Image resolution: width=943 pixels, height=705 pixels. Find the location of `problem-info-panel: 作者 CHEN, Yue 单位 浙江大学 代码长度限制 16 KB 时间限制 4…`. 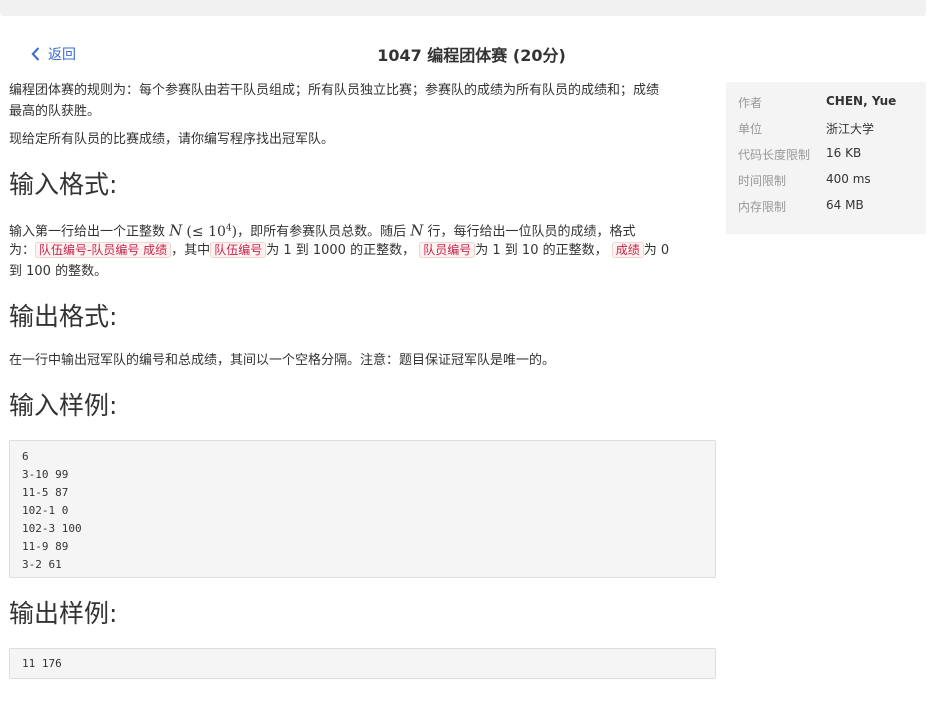

problem-info-panel: 作者 CHEN, Yue 单位 浙江大学 代码长度限制 16 KB 时间限制 4… is located at coordinates (826, 158).